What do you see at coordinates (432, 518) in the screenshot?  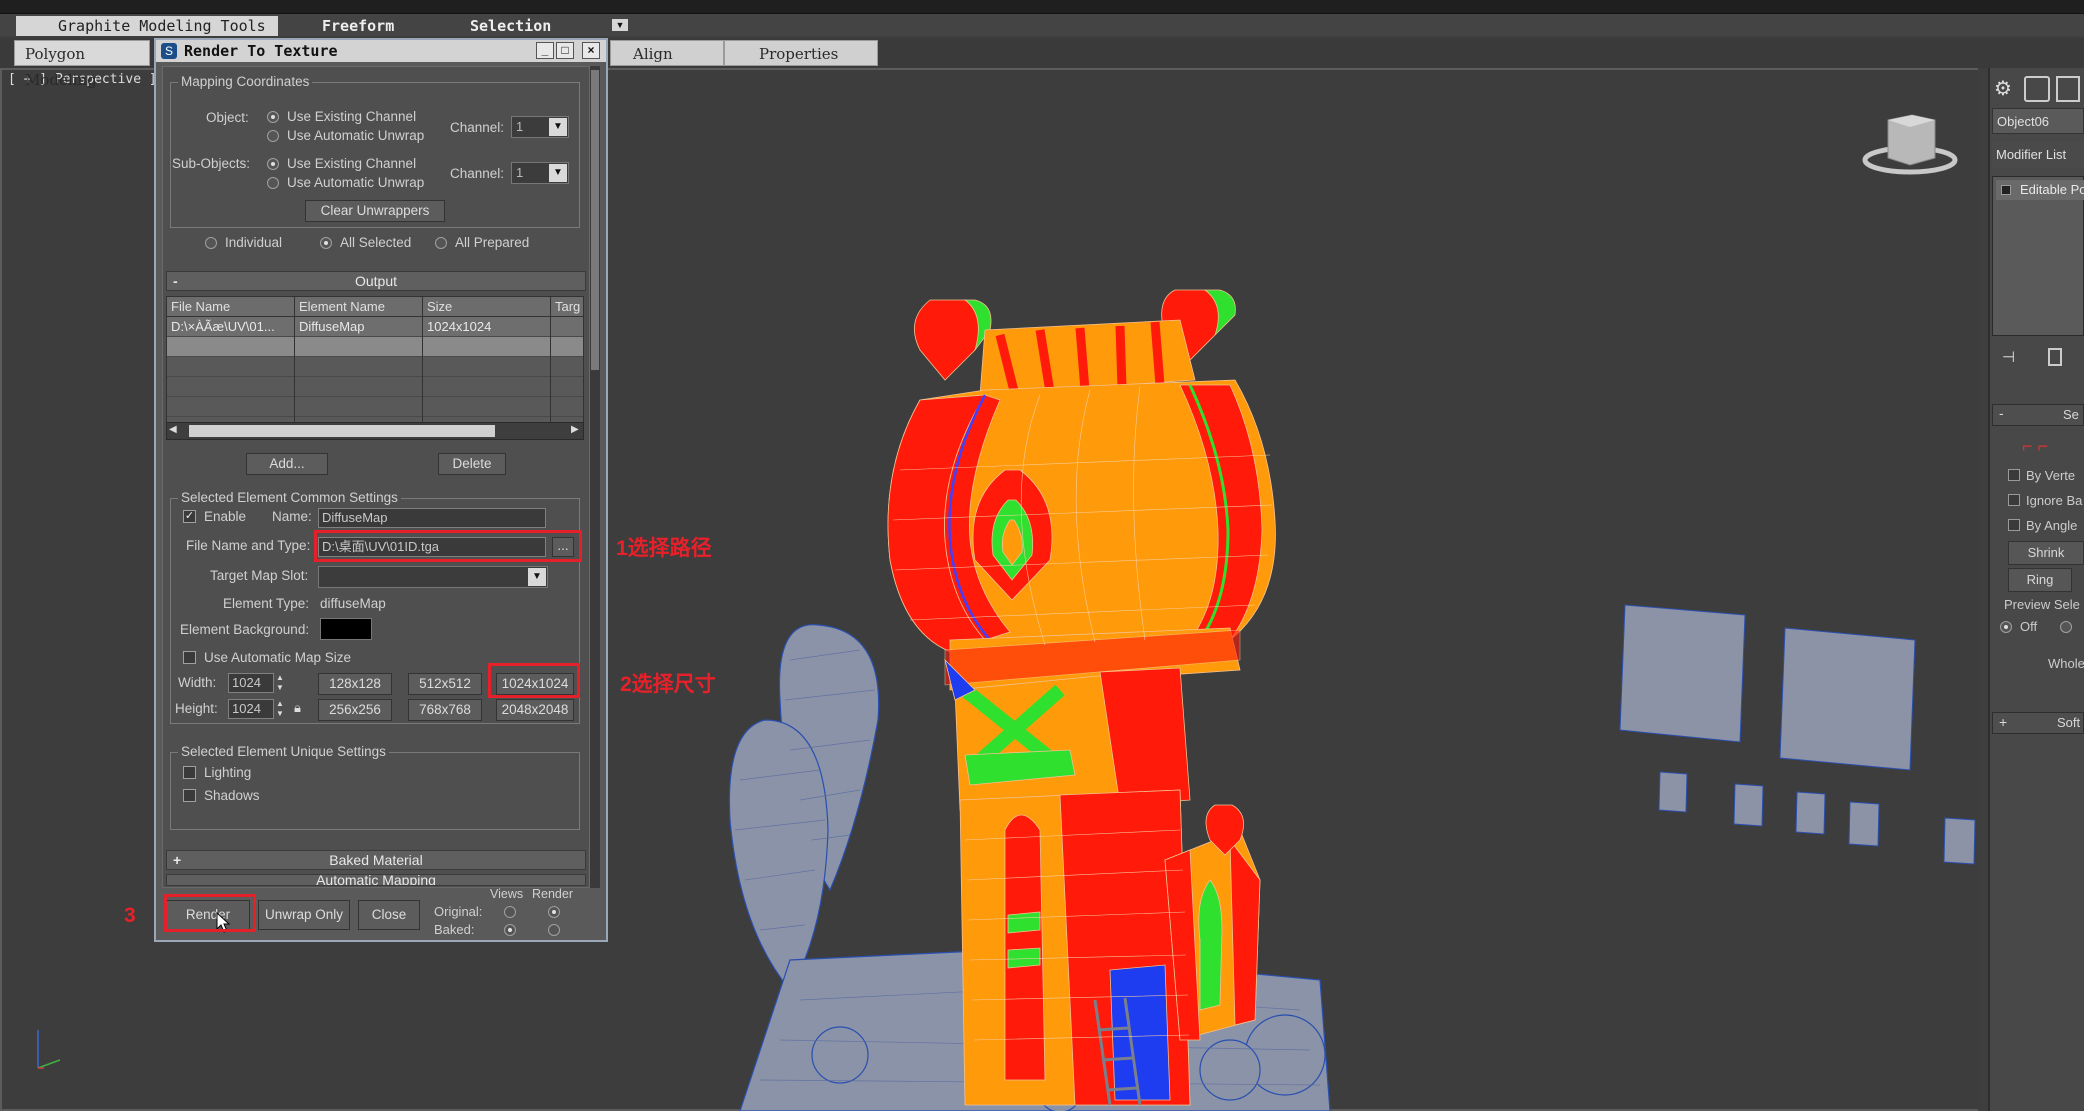 I see `element-name-input: DiffuseMap` at bounding box center [432, 518].